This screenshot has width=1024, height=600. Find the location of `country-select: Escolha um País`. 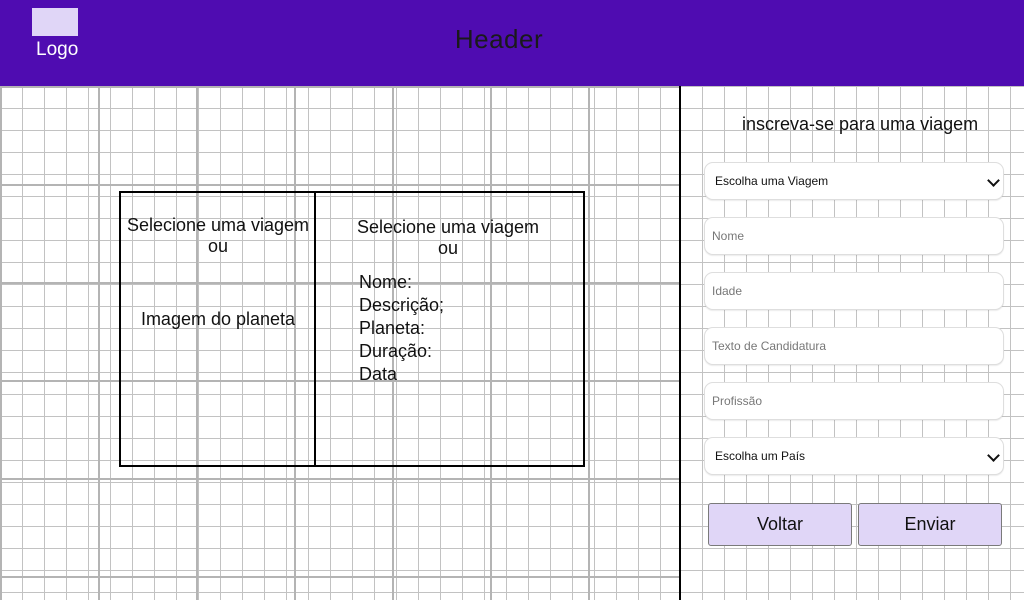

country-select: Escolha um País is located at coordinates (854, 456).